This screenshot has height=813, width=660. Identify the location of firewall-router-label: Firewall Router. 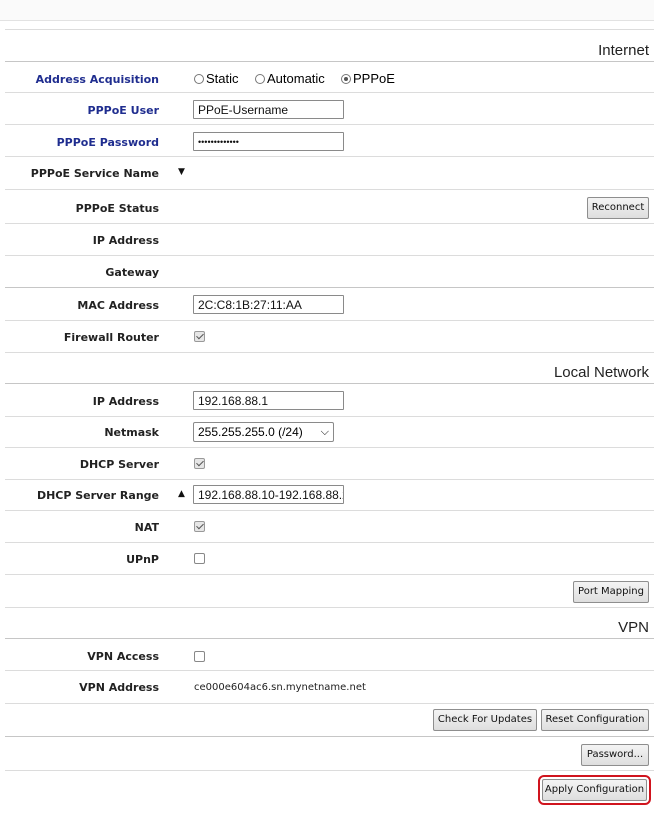
(111, 337).